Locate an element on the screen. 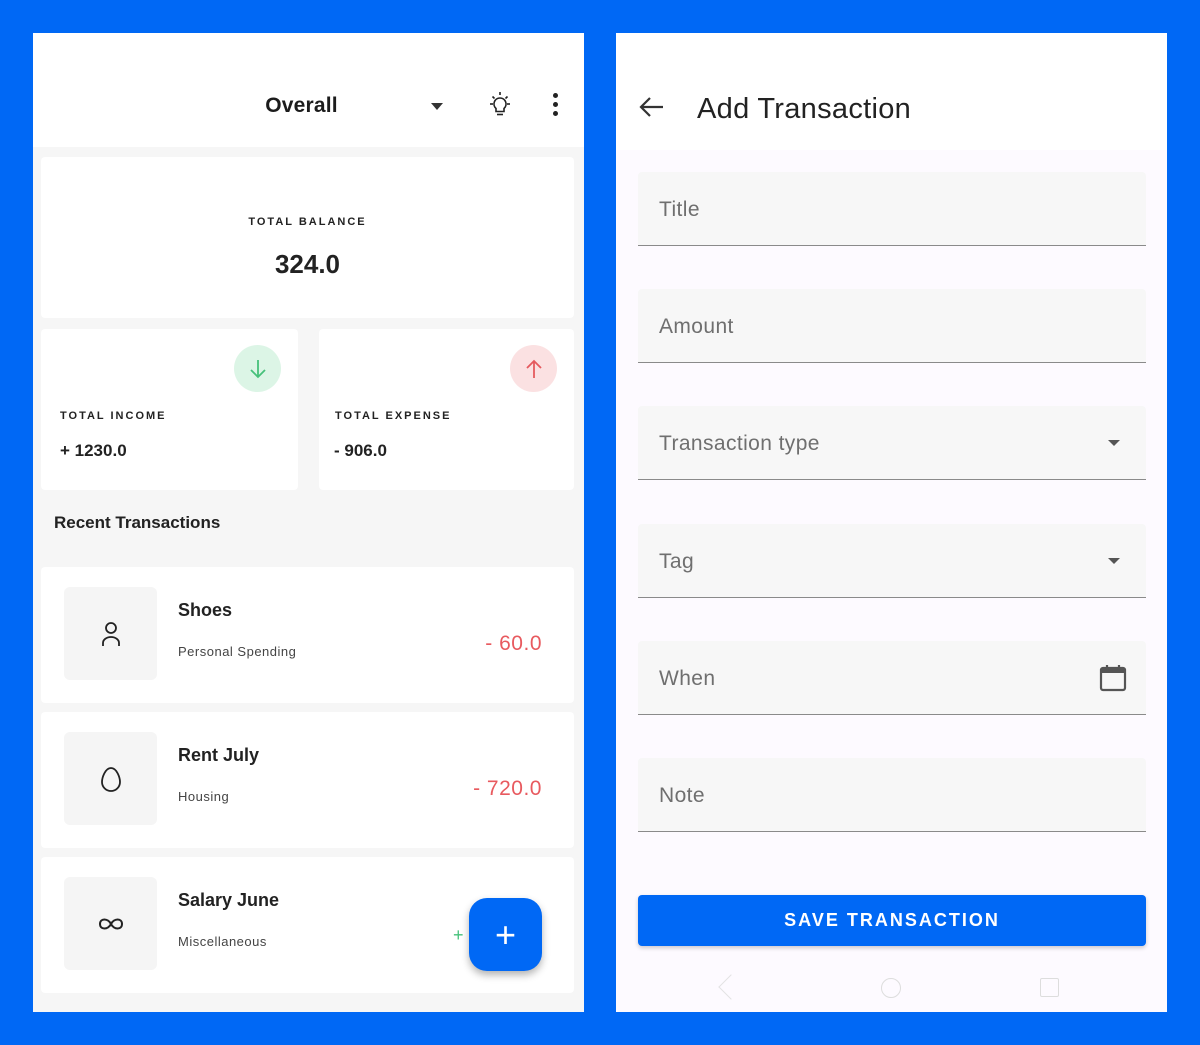  person-icon is located at coordinates (110, 633).